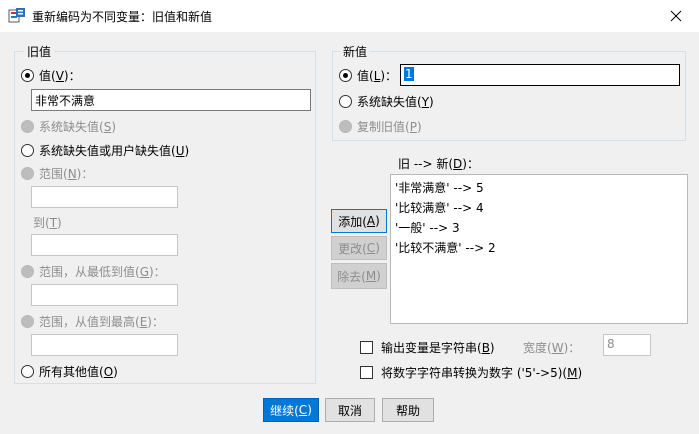 Image resolution: width=699 pixels, height=434 pixels. What do you see at coordinates (552, 348) in the screenshot?
I see `width-label: 宽度(W)：` at bounding box center [552, 348].